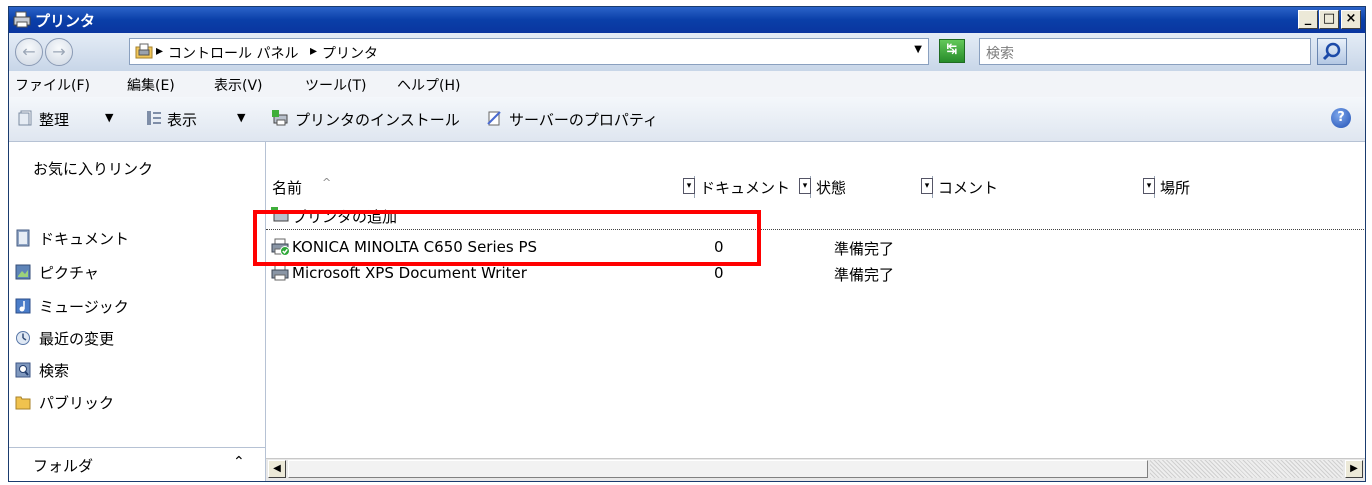 This screenshot has height=485, width=1372. Describe the element at coordinates (409, 273) in the screenshot. I see `printer-name: Microsoft XPS Document Writer` at that location.